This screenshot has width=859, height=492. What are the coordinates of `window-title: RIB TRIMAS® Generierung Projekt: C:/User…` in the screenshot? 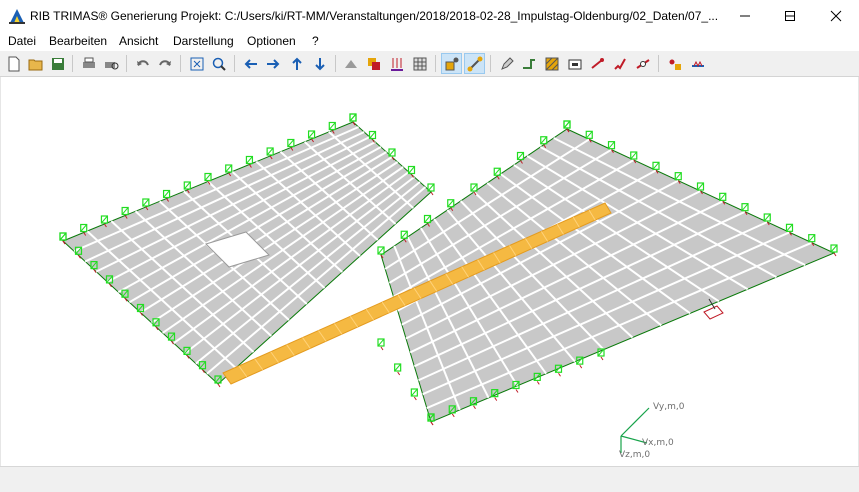 It's located at (374, 16).